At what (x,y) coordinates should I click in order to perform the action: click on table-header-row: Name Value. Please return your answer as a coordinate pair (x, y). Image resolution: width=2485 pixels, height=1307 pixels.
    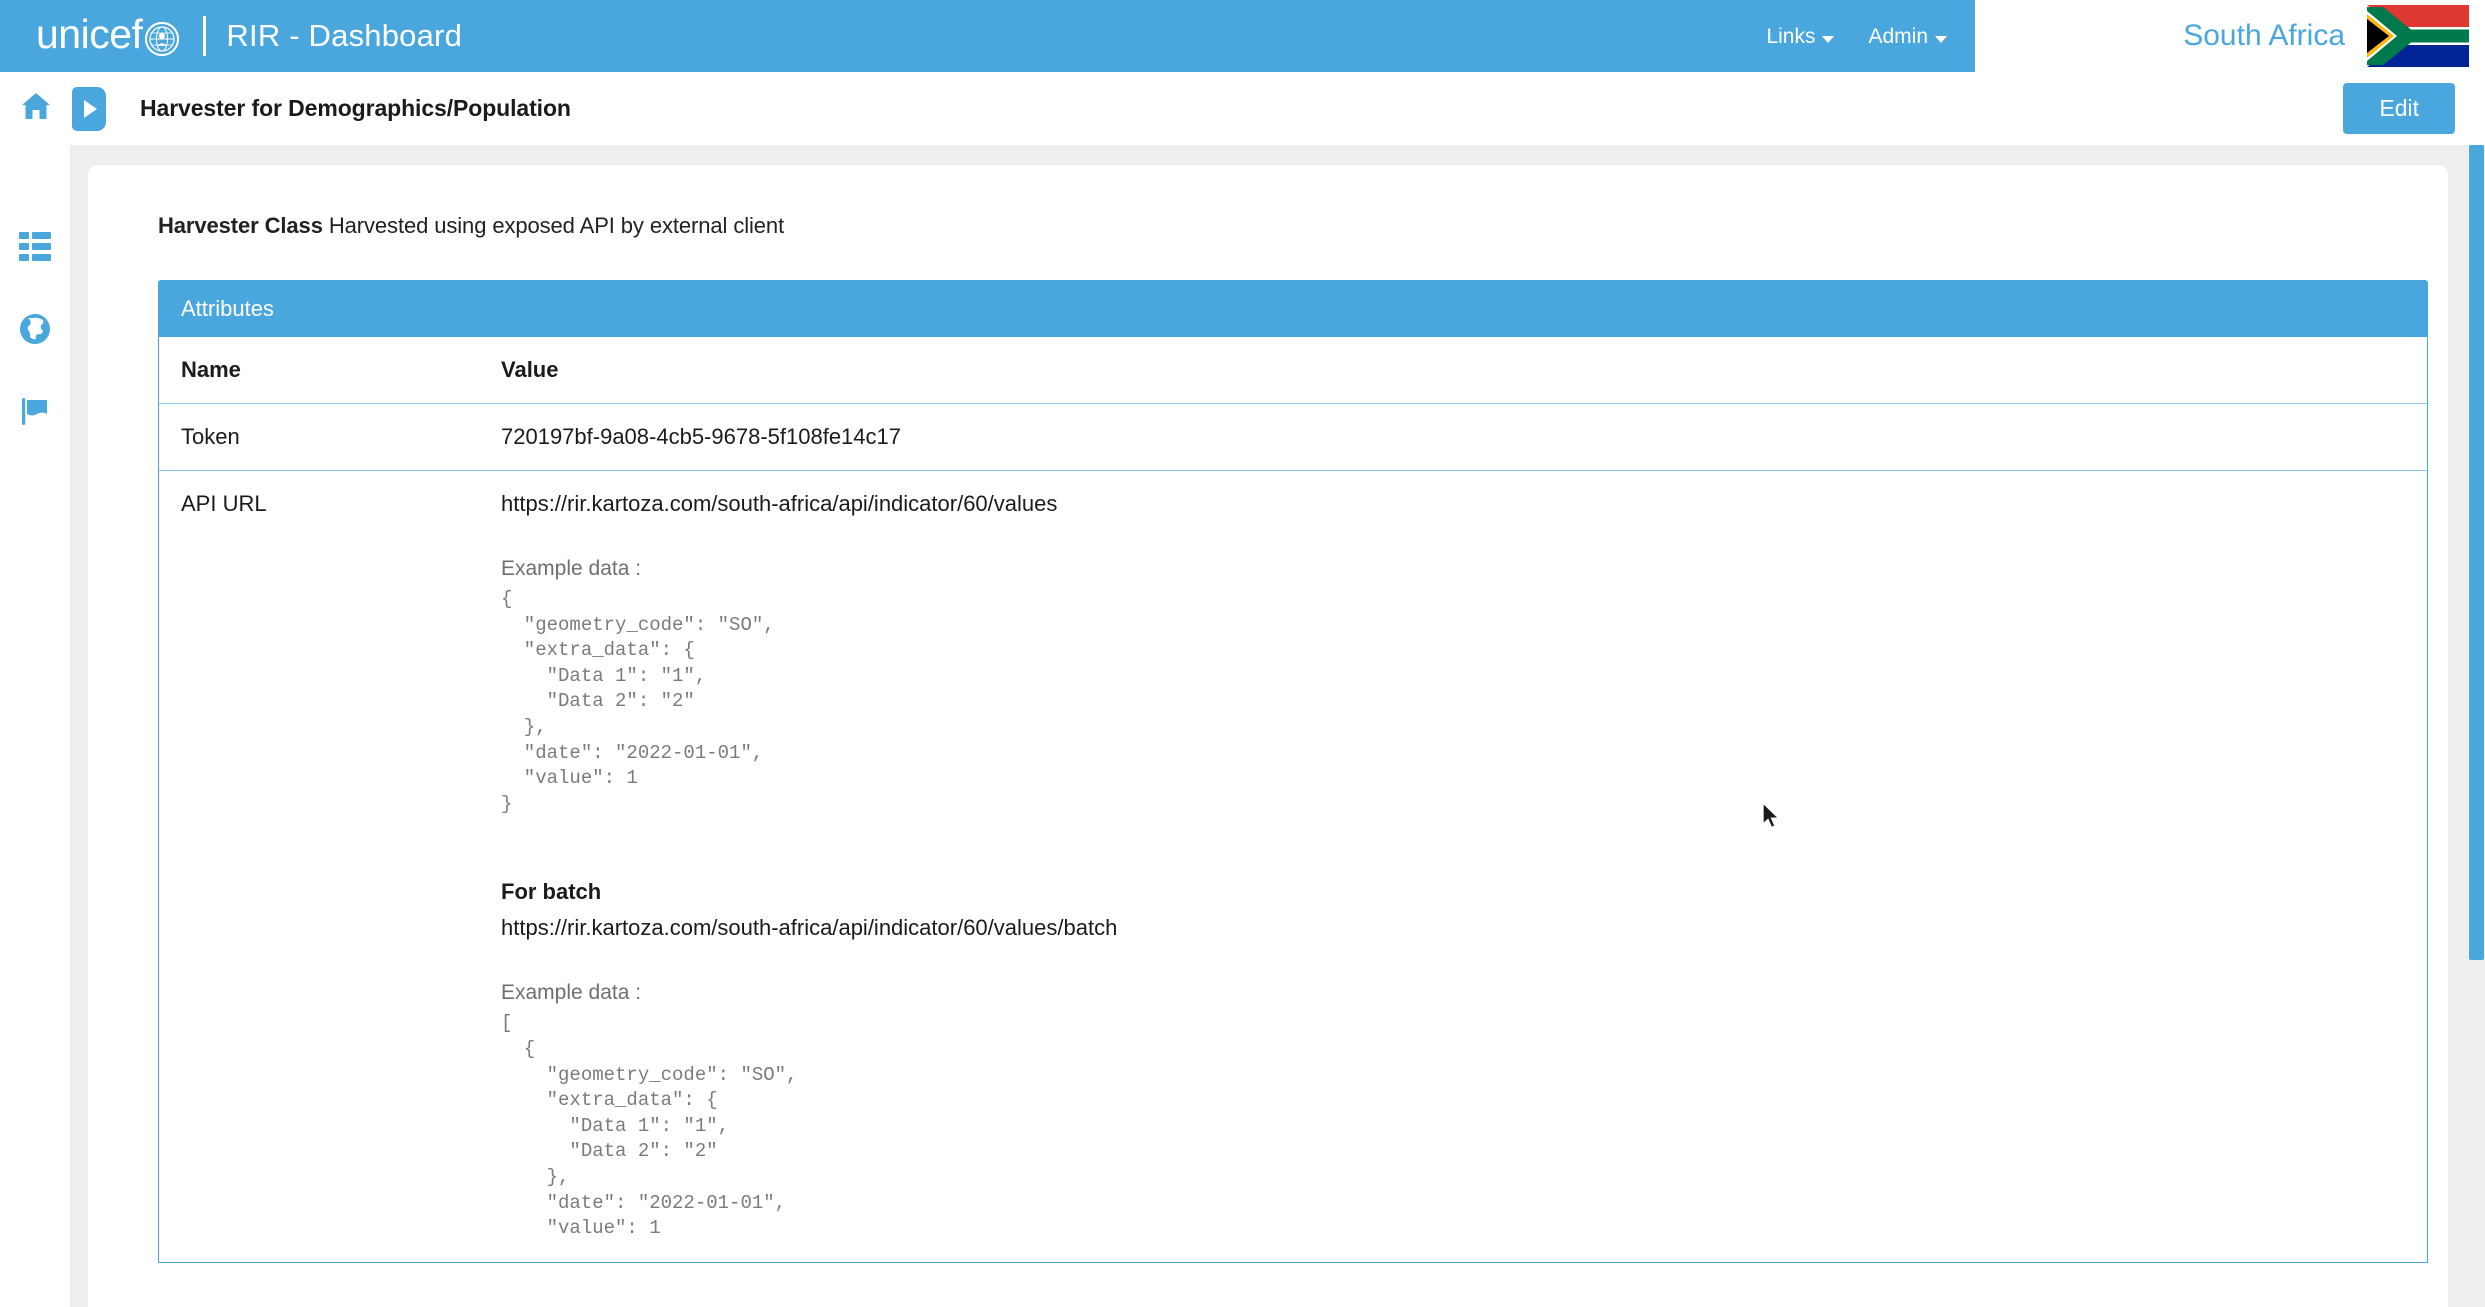
    Looking at the image, I should click on (1293, 370).